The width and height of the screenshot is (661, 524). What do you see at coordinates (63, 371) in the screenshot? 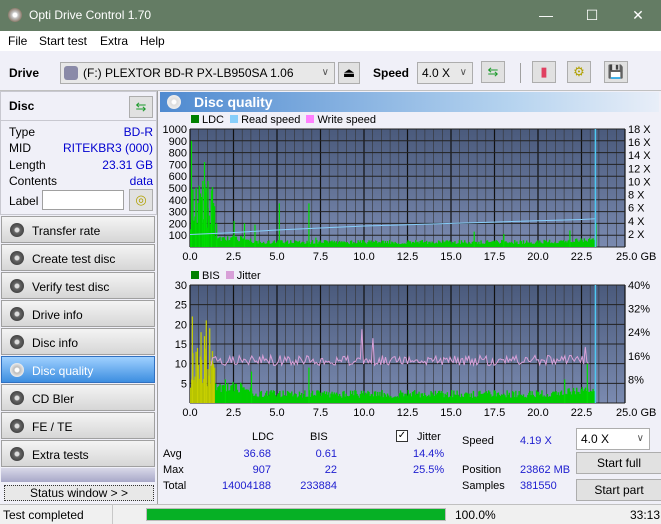
I see `nav-label: Disc quality` at bounding box center [63, 371].